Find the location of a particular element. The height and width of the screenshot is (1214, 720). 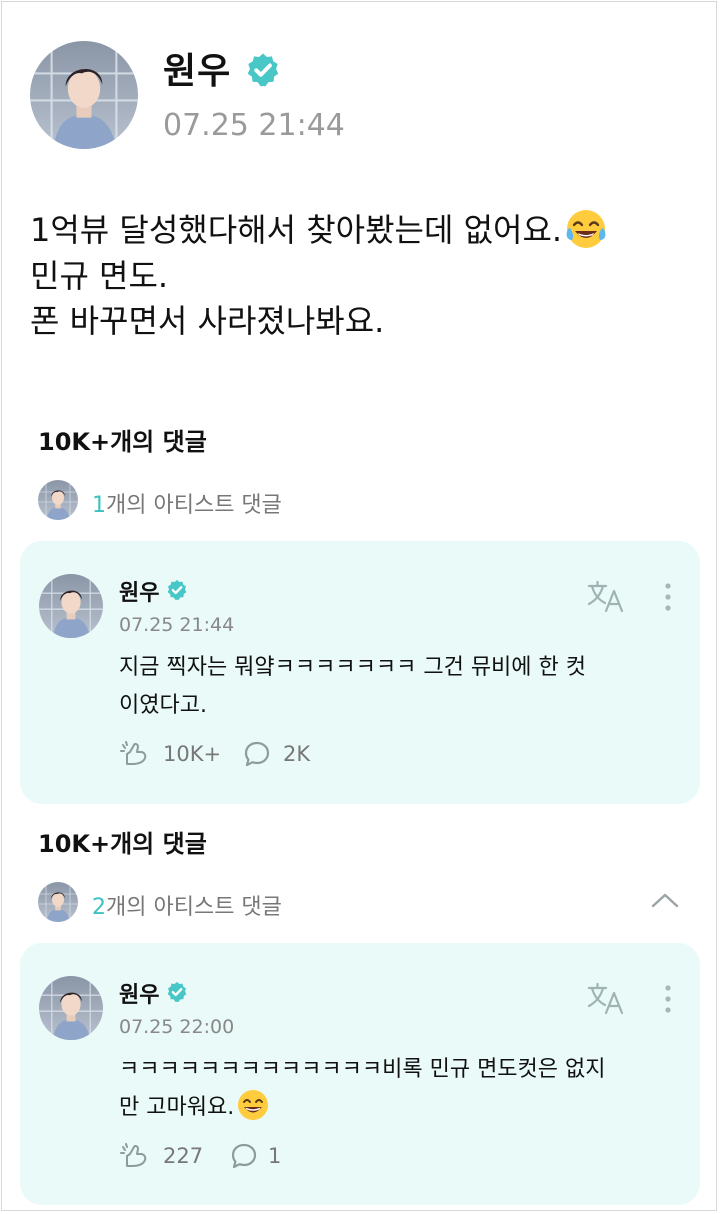

reply-count: 1 is located at coordinates (275, 1156).